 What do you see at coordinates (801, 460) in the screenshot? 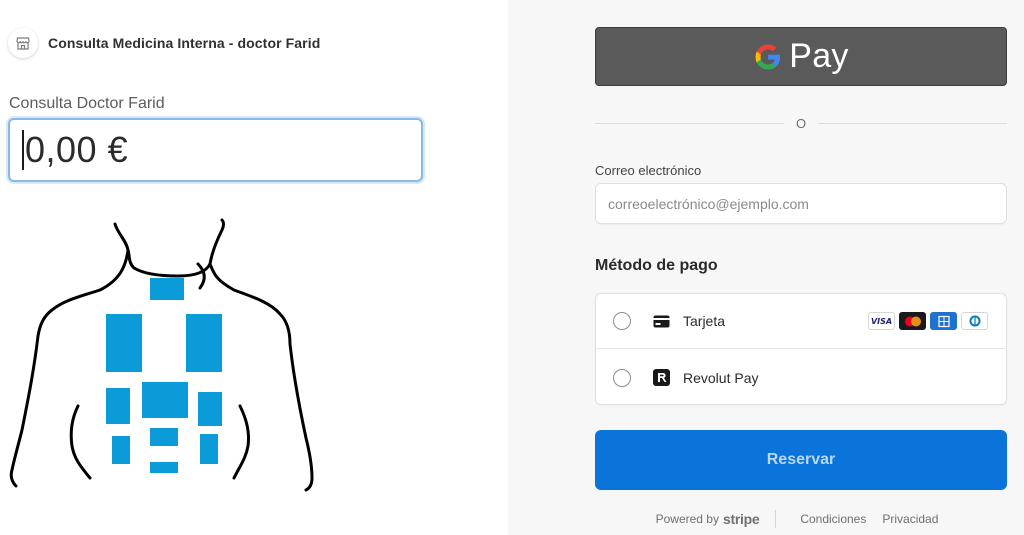
I see `reserve-button: Reservar` at bounding box center [801, 460].